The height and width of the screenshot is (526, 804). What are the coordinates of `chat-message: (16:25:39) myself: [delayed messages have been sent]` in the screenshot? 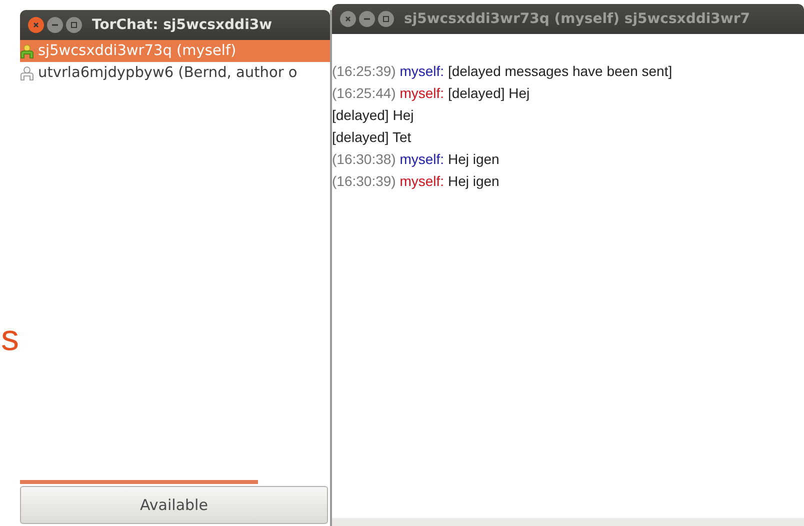 It's located at (503, 71).